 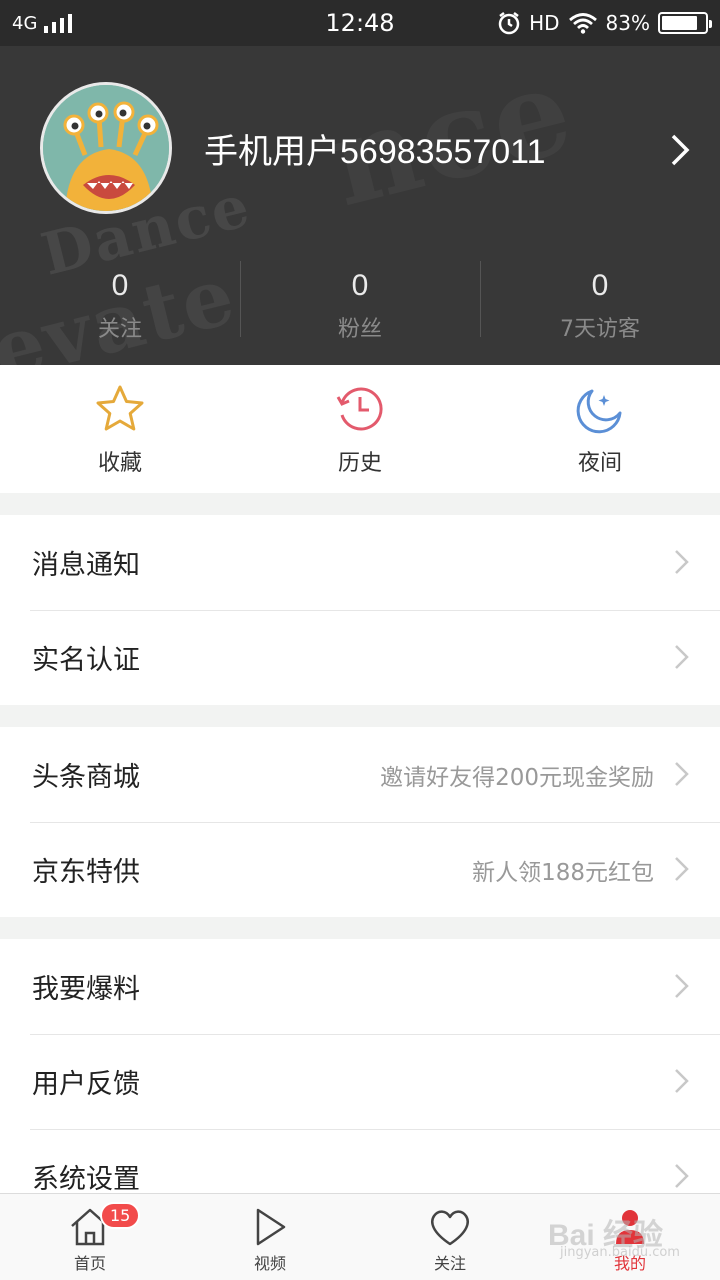 I want to click on favorites-label: 收藏, so click(x=119, y=463).